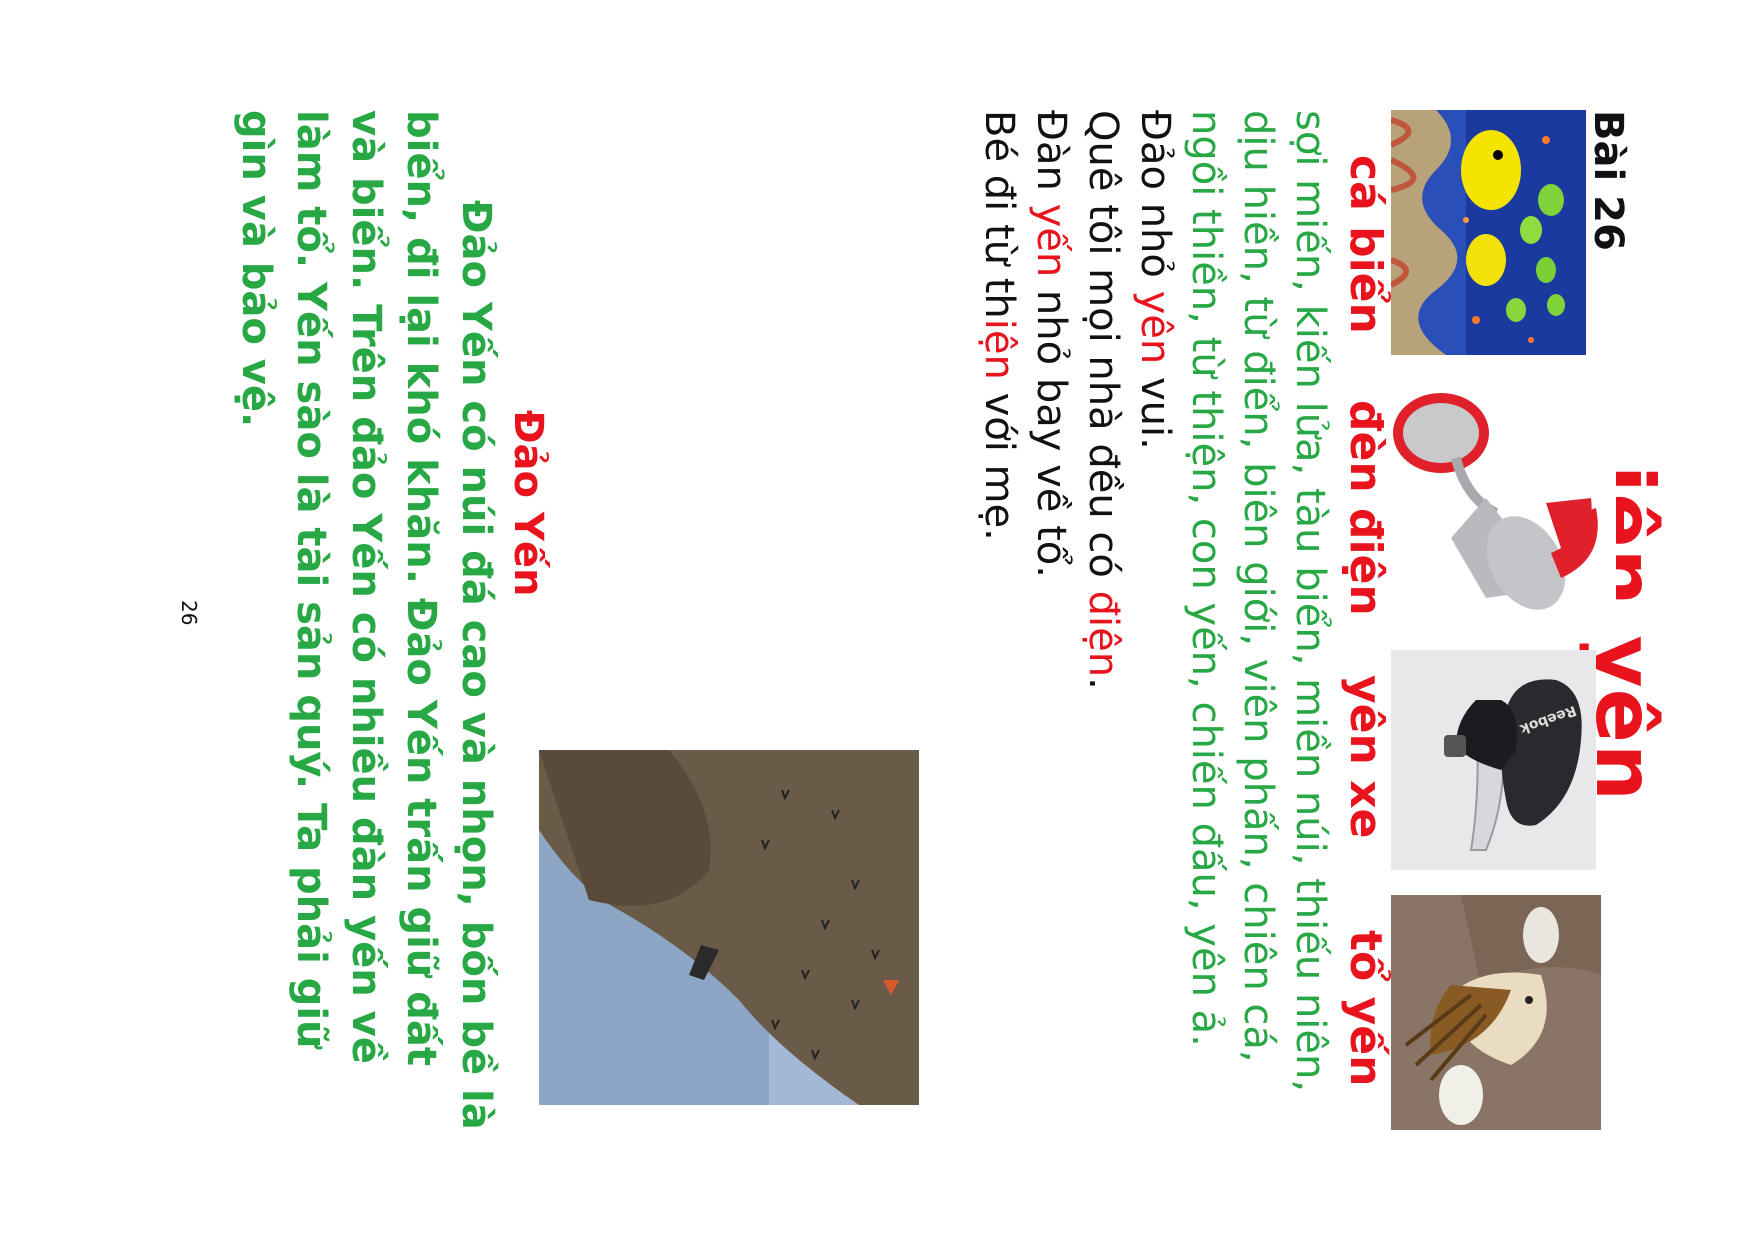  I want to click on poem-highlight: iện, so click(999, 349).